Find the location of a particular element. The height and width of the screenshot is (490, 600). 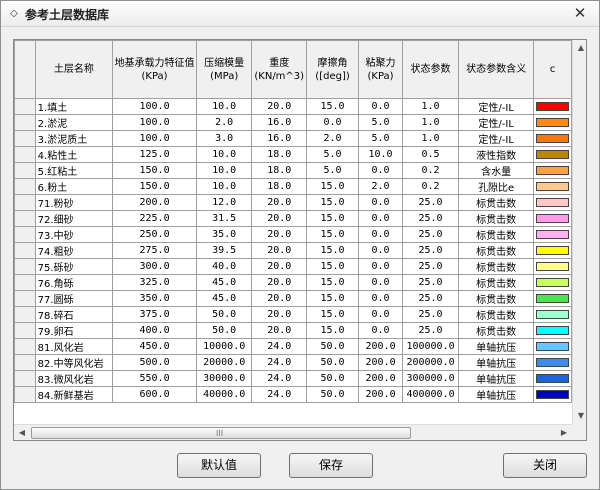

col-header-color: c is located at coordinates (552, 69).